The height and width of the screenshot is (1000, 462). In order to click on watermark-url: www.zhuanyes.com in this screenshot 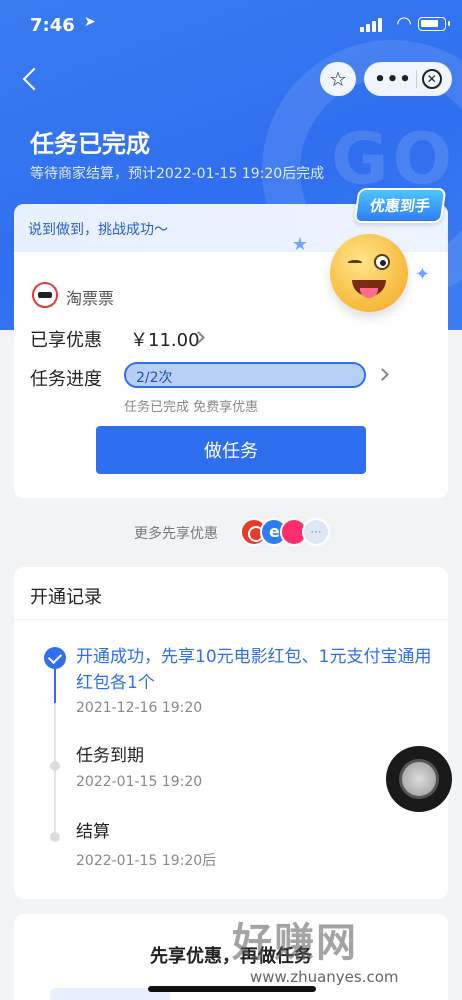, I will do `click(324, 977)`.